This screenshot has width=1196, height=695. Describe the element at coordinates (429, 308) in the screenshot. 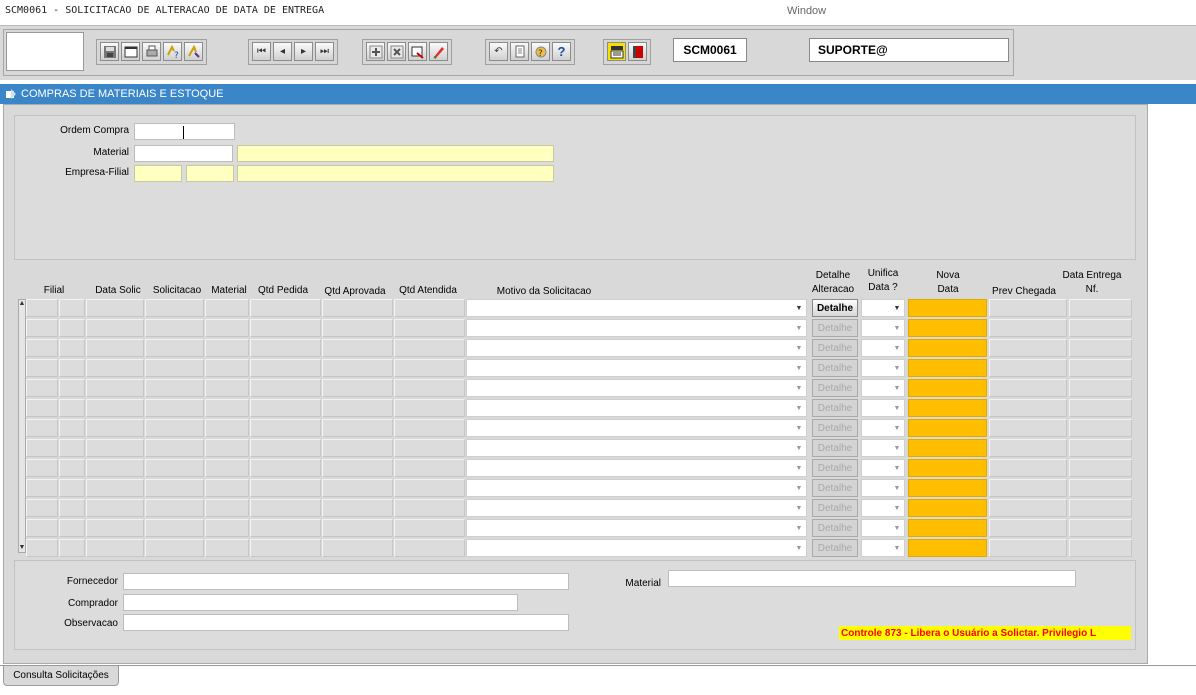

I see `cell-qtd-atendida` at that location.